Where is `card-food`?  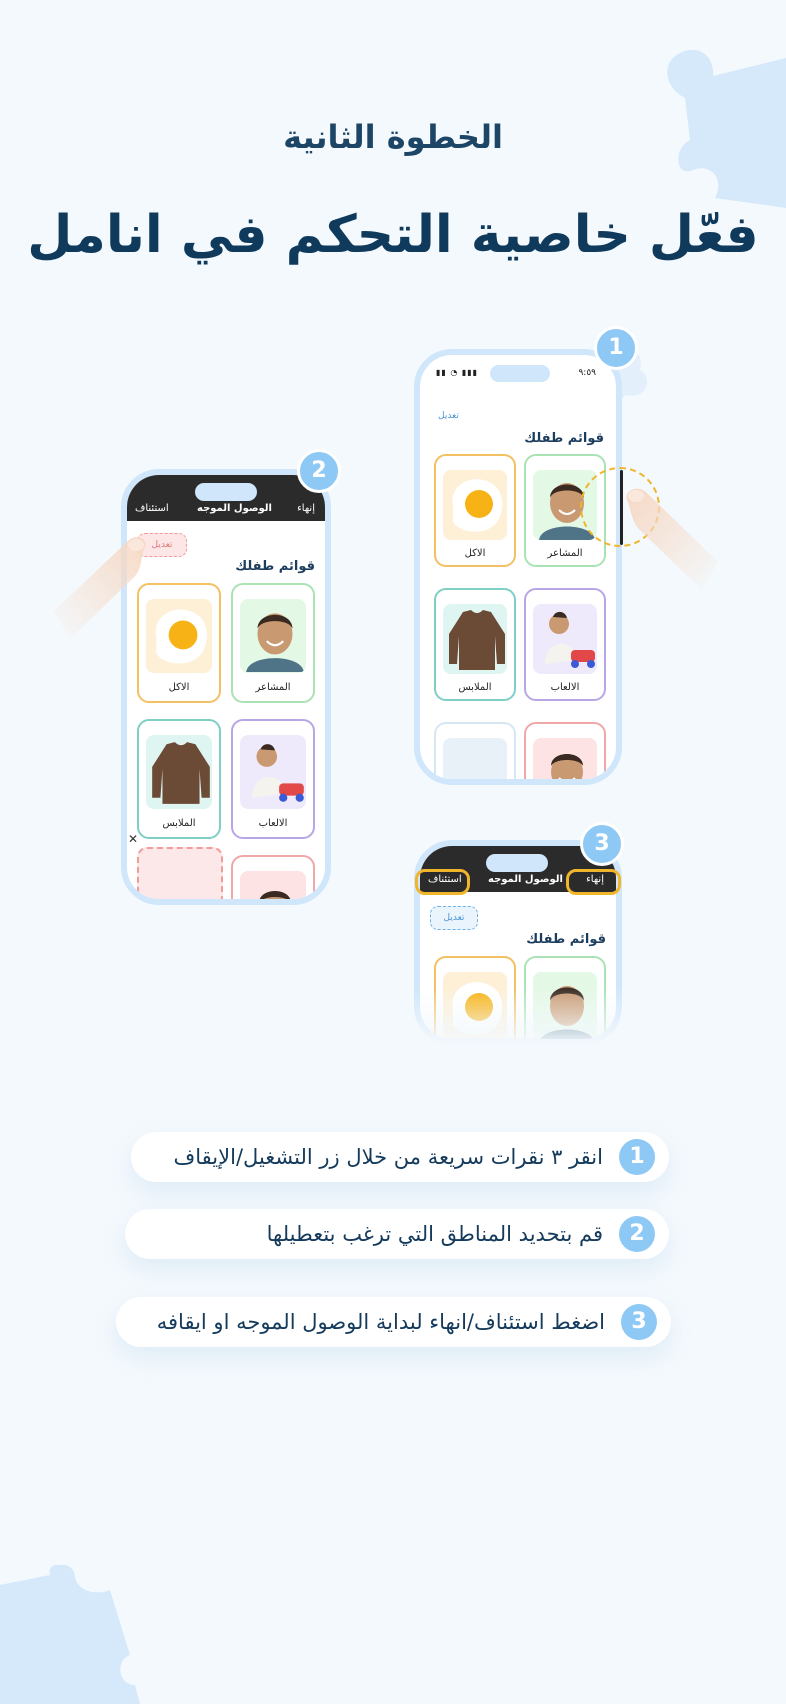 card-food is located at coordinates (475, 997).